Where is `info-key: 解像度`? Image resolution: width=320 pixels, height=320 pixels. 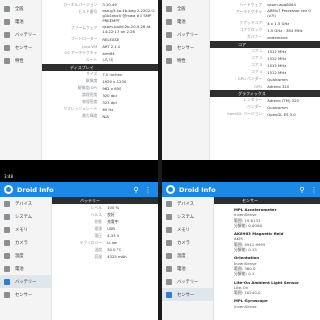
info-key: 解像度 is located at coordinates (91, 81).